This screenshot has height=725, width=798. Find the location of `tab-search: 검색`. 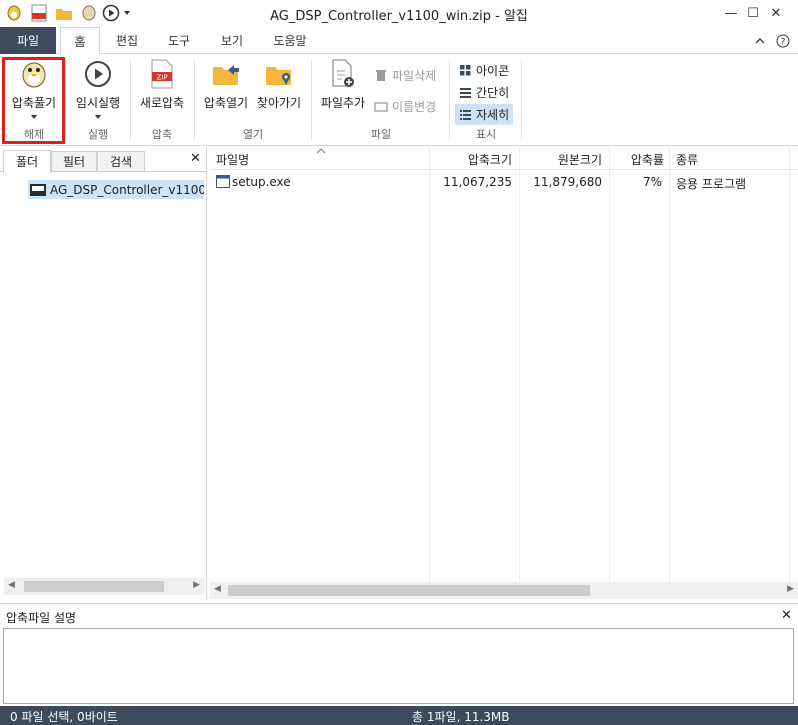

tab-search: 검색 is located at coordinates (121, 161).